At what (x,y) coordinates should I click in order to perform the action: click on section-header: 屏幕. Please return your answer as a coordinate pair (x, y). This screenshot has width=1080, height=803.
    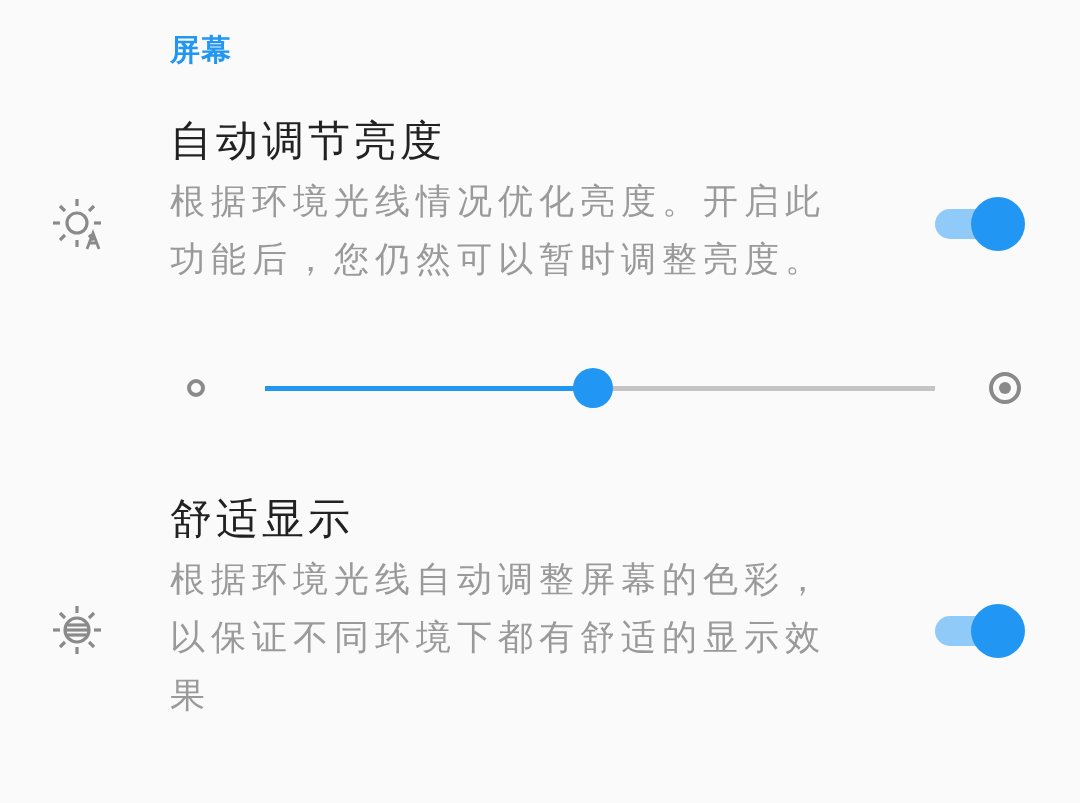
    Looking at the image, I should click on (201, 50).